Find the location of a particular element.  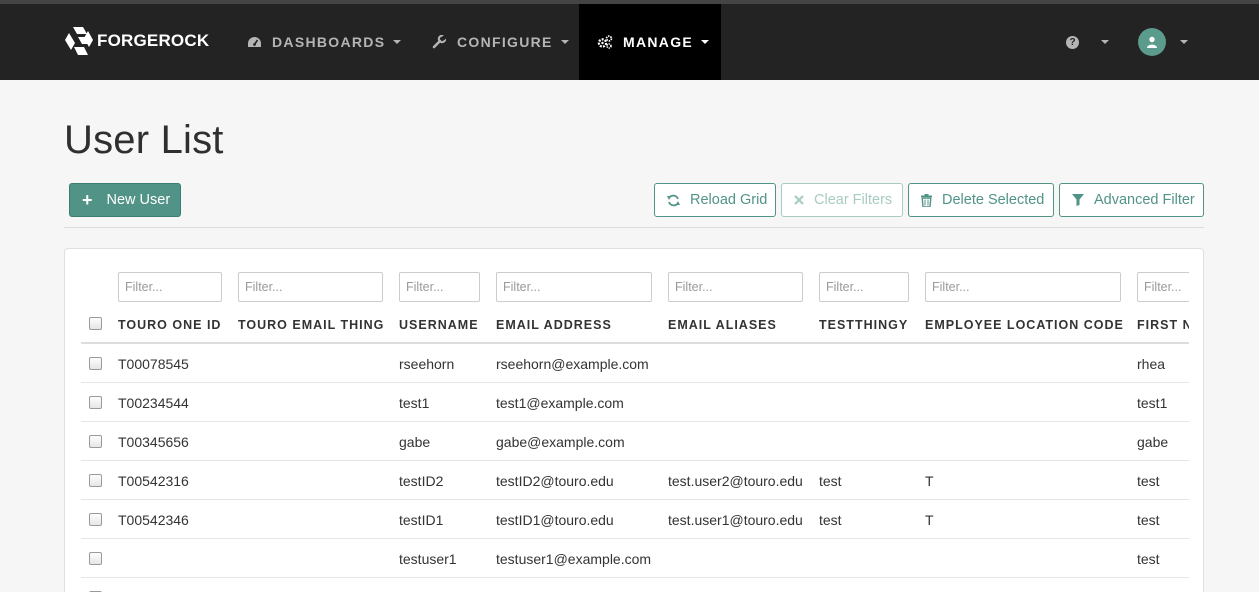

nav-dashboards: DASHBOARDS is located at coordinates (324, 42).